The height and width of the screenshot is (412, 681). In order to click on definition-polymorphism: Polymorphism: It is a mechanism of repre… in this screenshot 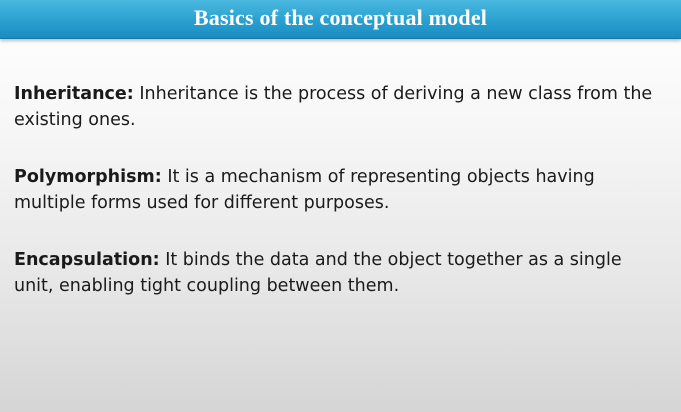, I will do `click(340, 190)`.